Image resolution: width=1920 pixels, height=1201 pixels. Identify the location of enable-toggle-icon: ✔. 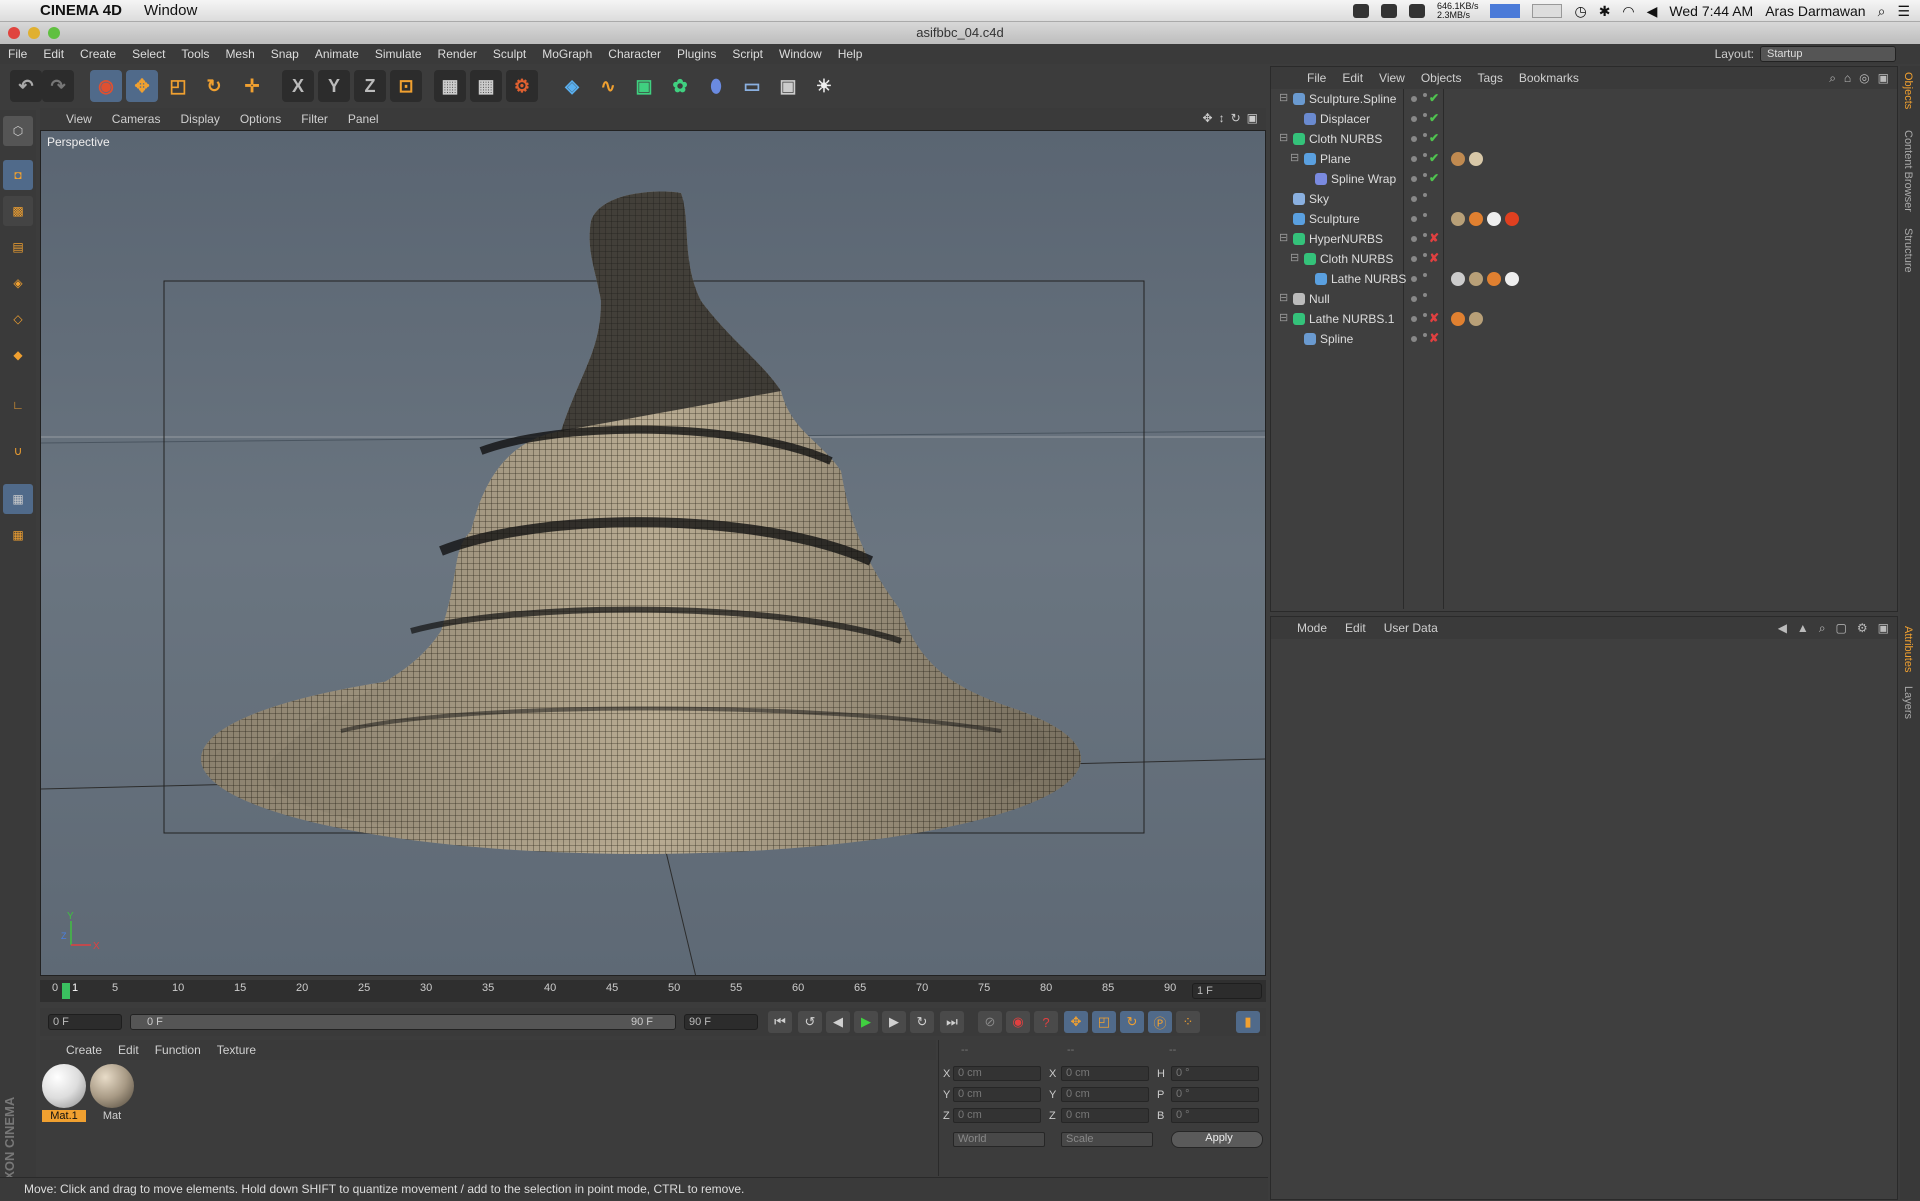
(1434, 158).